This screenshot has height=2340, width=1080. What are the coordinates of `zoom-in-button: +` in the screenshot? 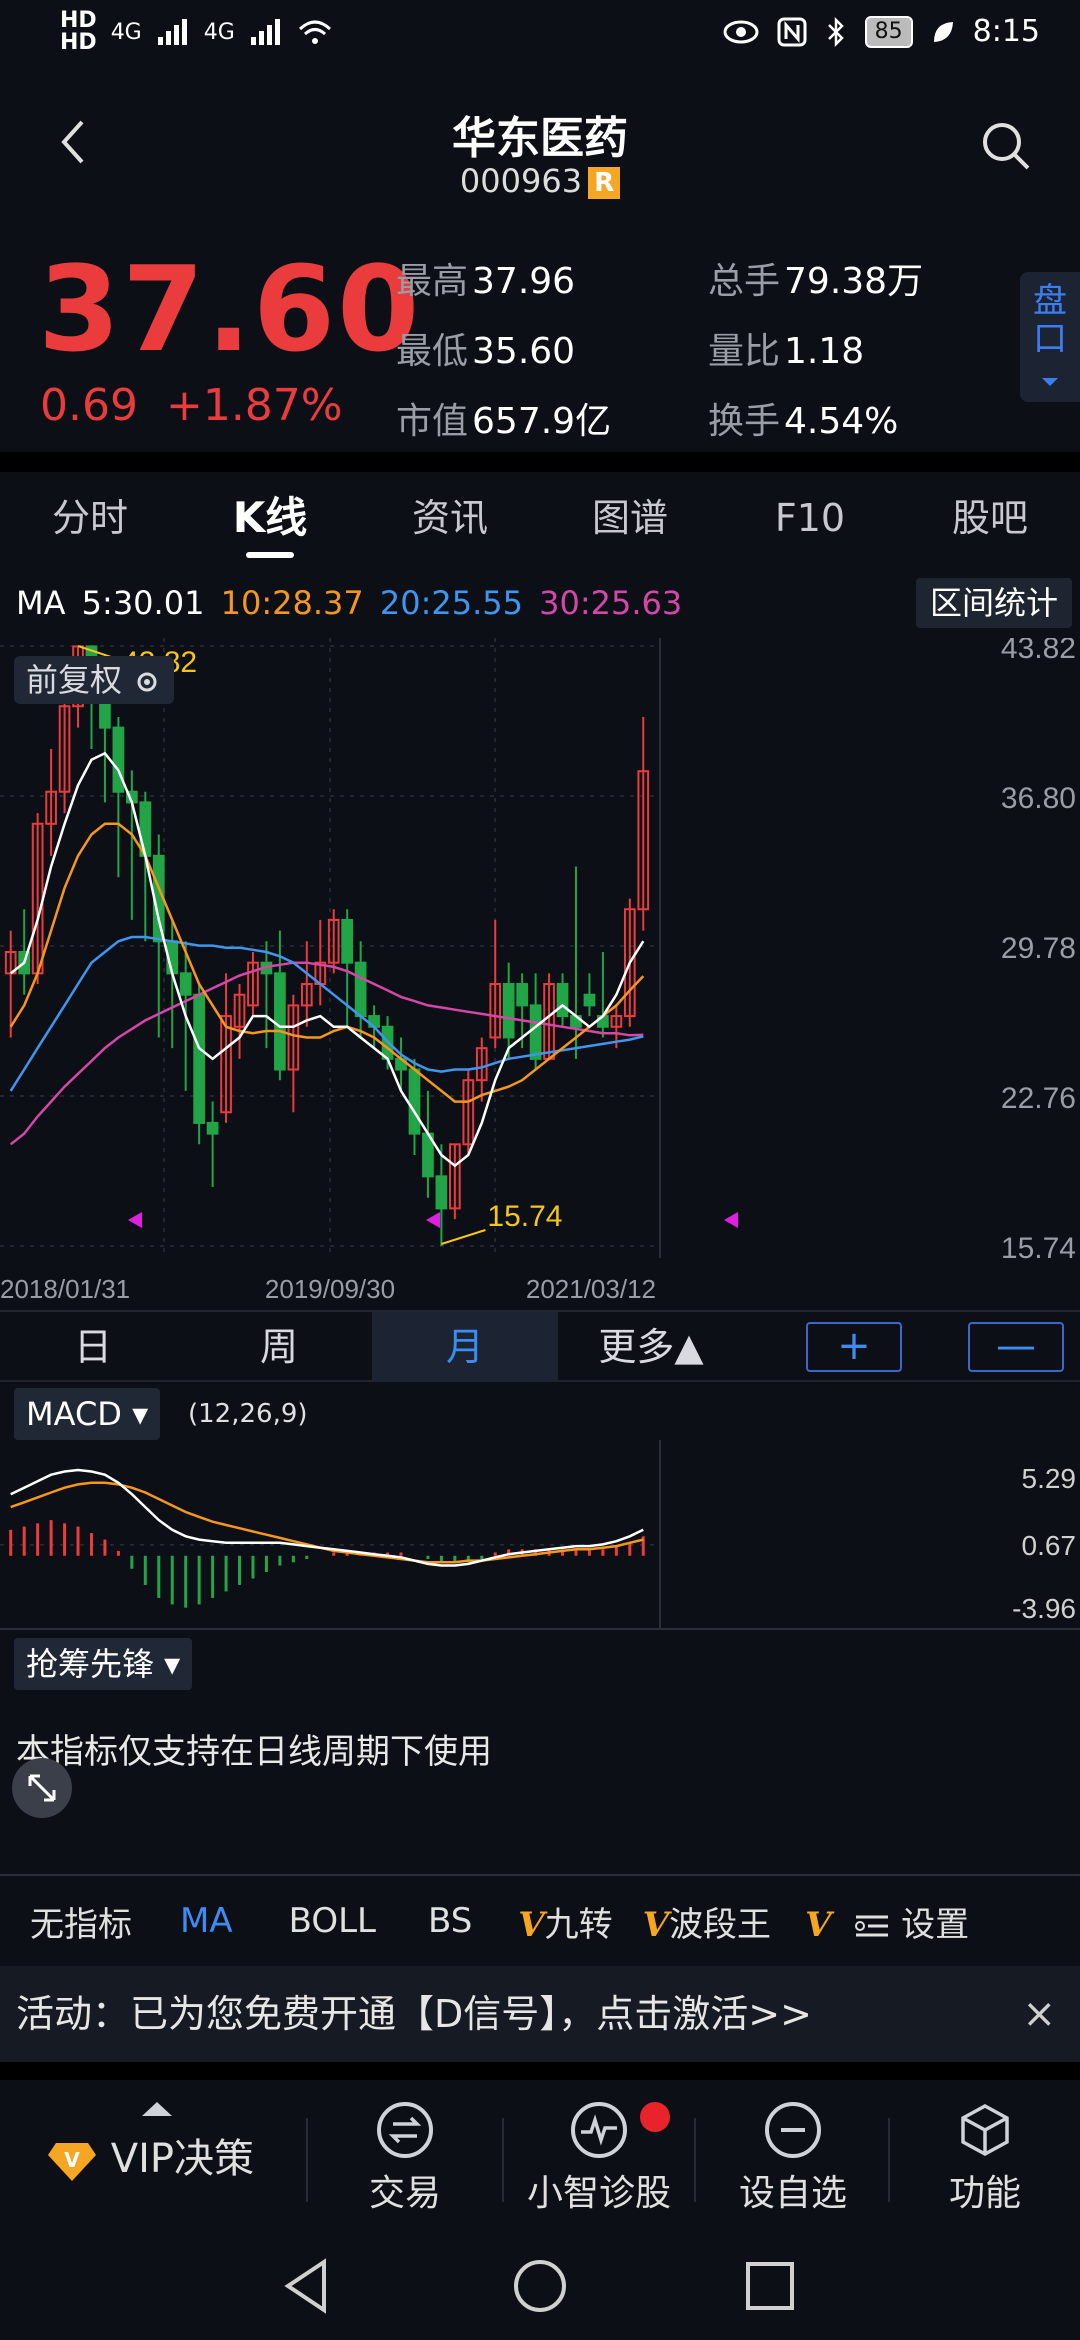 It's located at (854, 1347).